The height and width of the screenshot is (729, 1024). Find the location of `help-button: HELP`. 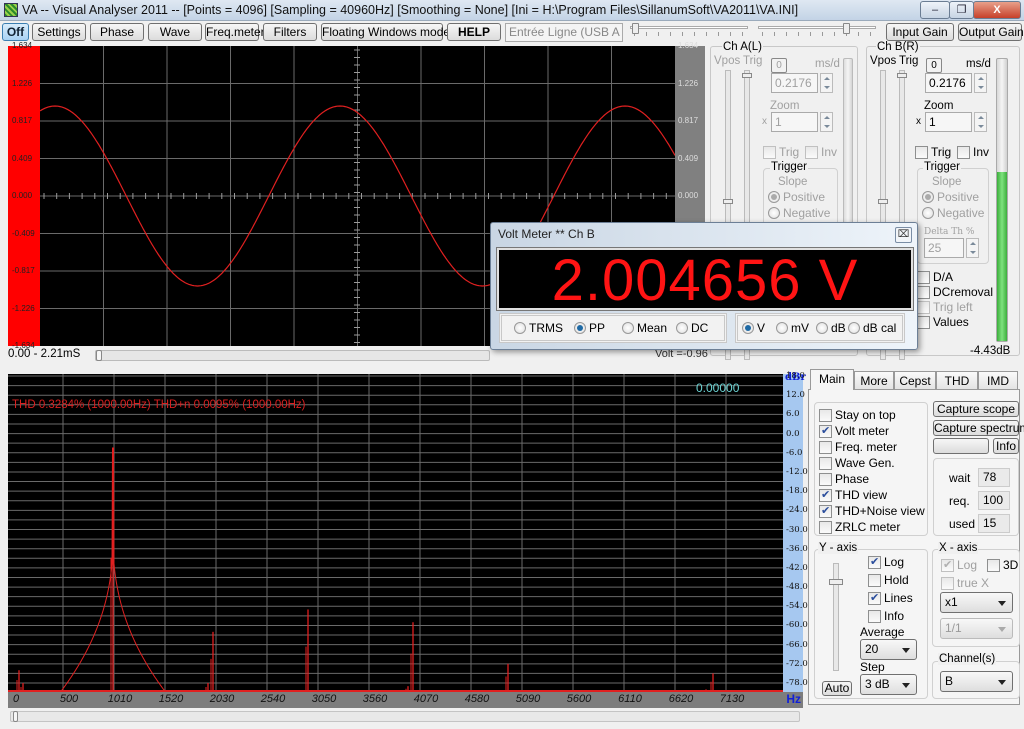

help-button: HELP is located at coordinates (474, 32).